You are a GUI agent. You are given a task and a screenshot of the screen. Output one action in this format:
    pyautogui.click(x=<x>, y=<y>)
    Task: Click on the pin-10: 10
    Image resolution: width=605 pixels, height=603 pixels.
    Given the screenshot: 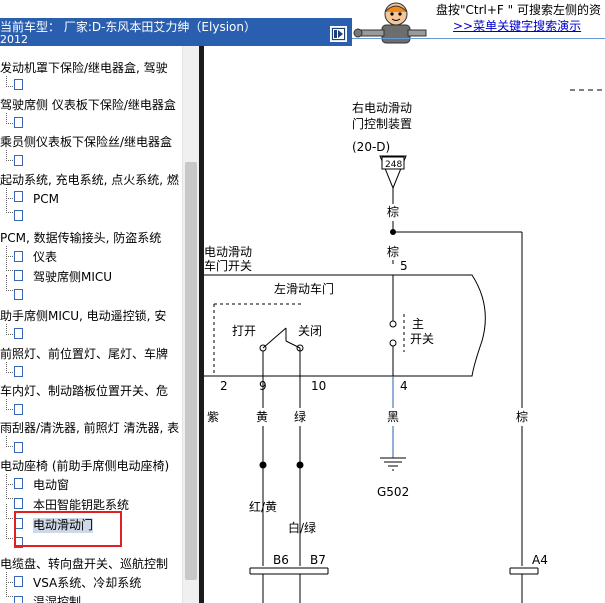 What is the action you would take?
    pyautogui.click(x=318, y=386)
    